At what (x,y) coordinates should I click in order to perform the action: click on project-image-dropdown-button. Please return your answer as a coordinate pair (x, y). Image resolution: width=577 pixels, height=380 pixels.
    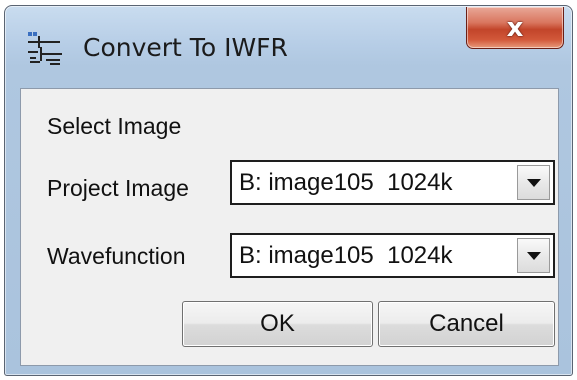
    Looking at the image, I should click on (533, 182).